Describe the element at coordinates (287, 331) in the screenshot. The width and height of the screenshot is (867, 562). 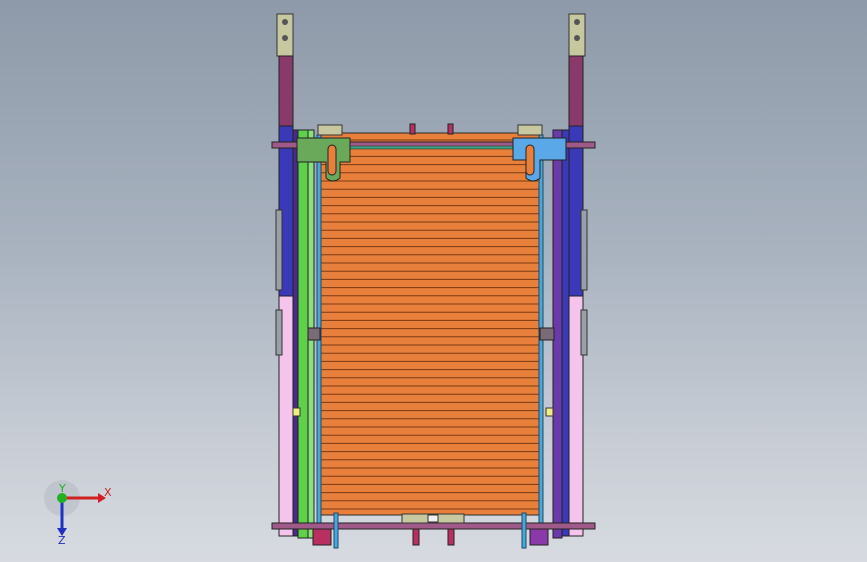
I see `left-frame-column` at that location.